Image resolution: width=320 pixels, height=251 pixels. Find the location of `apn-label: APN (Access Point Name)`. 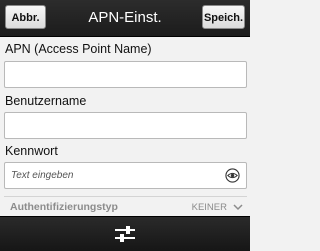

apn-label: APN (Access Point Name) is located at coordinates (78, 49).